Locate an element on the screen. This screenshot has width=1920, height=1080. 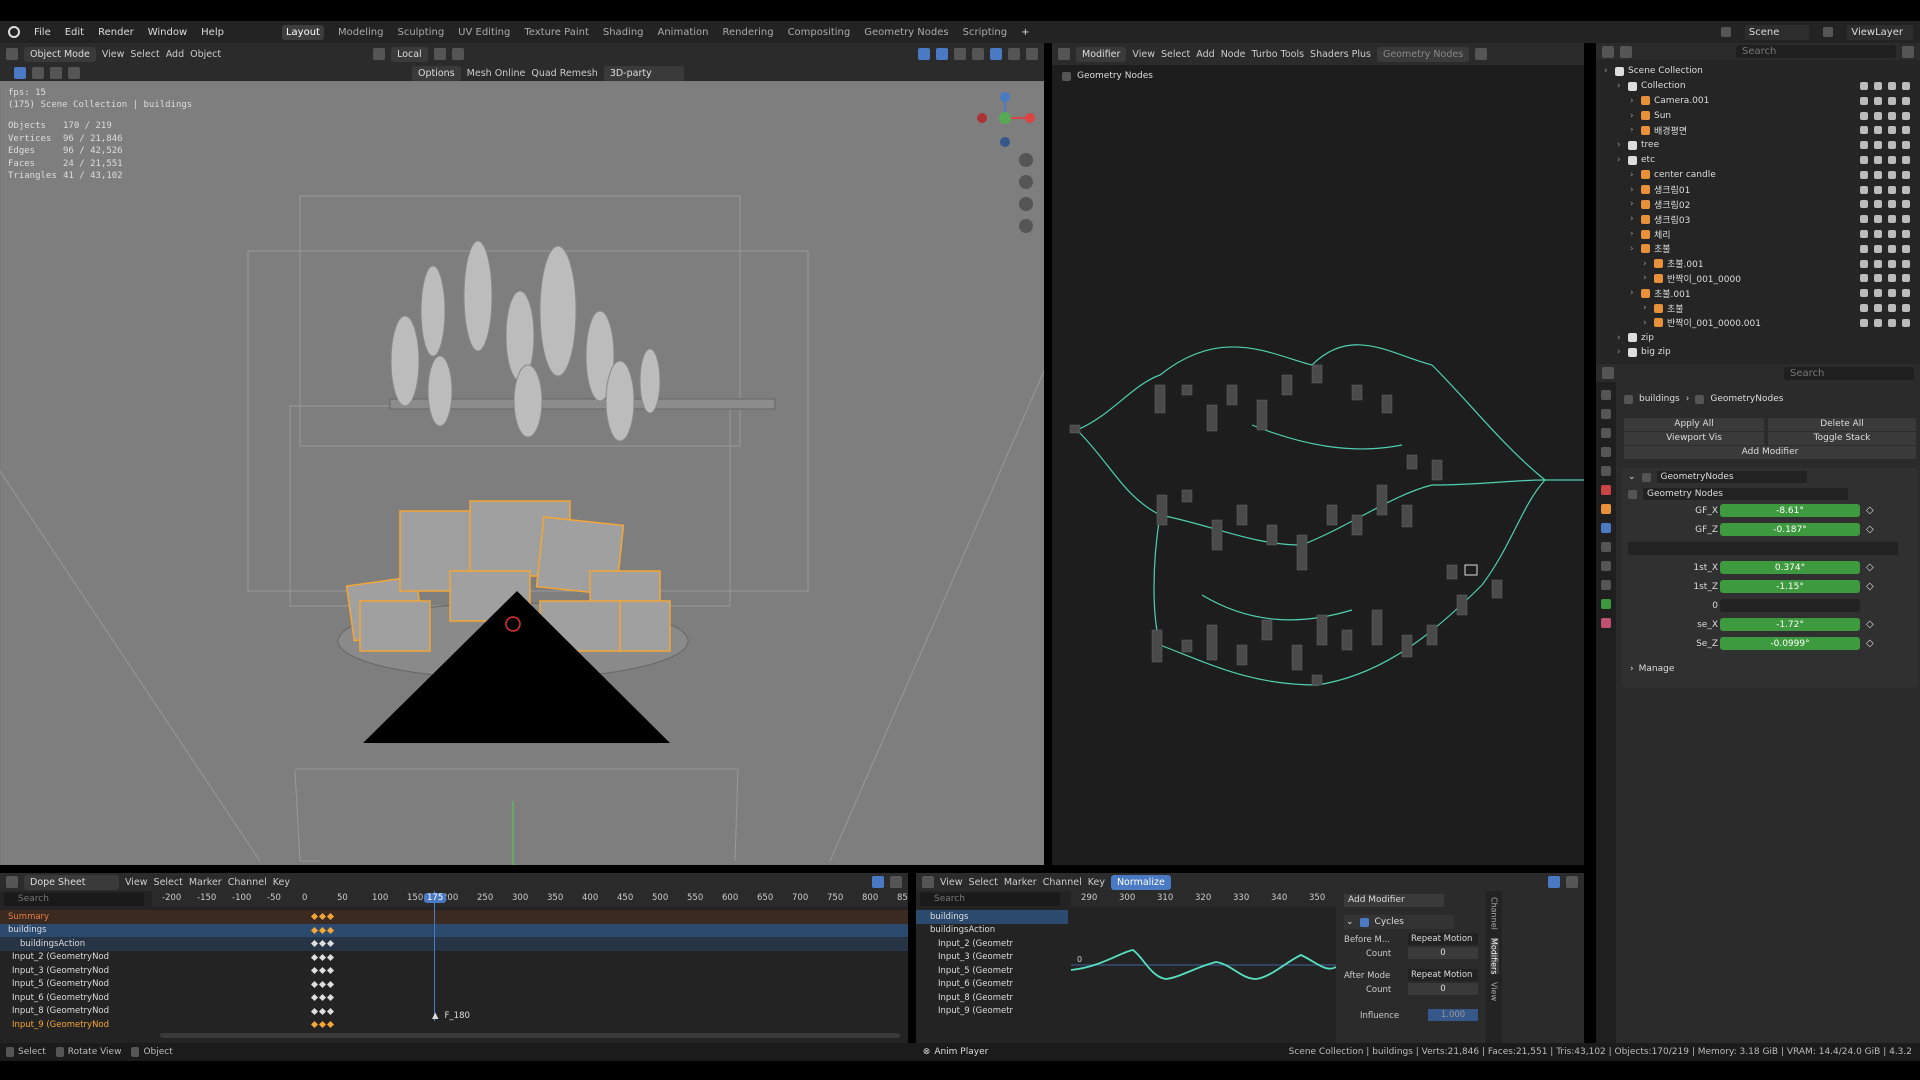
select-mode-4-icon is located at coordinates (74, 73).